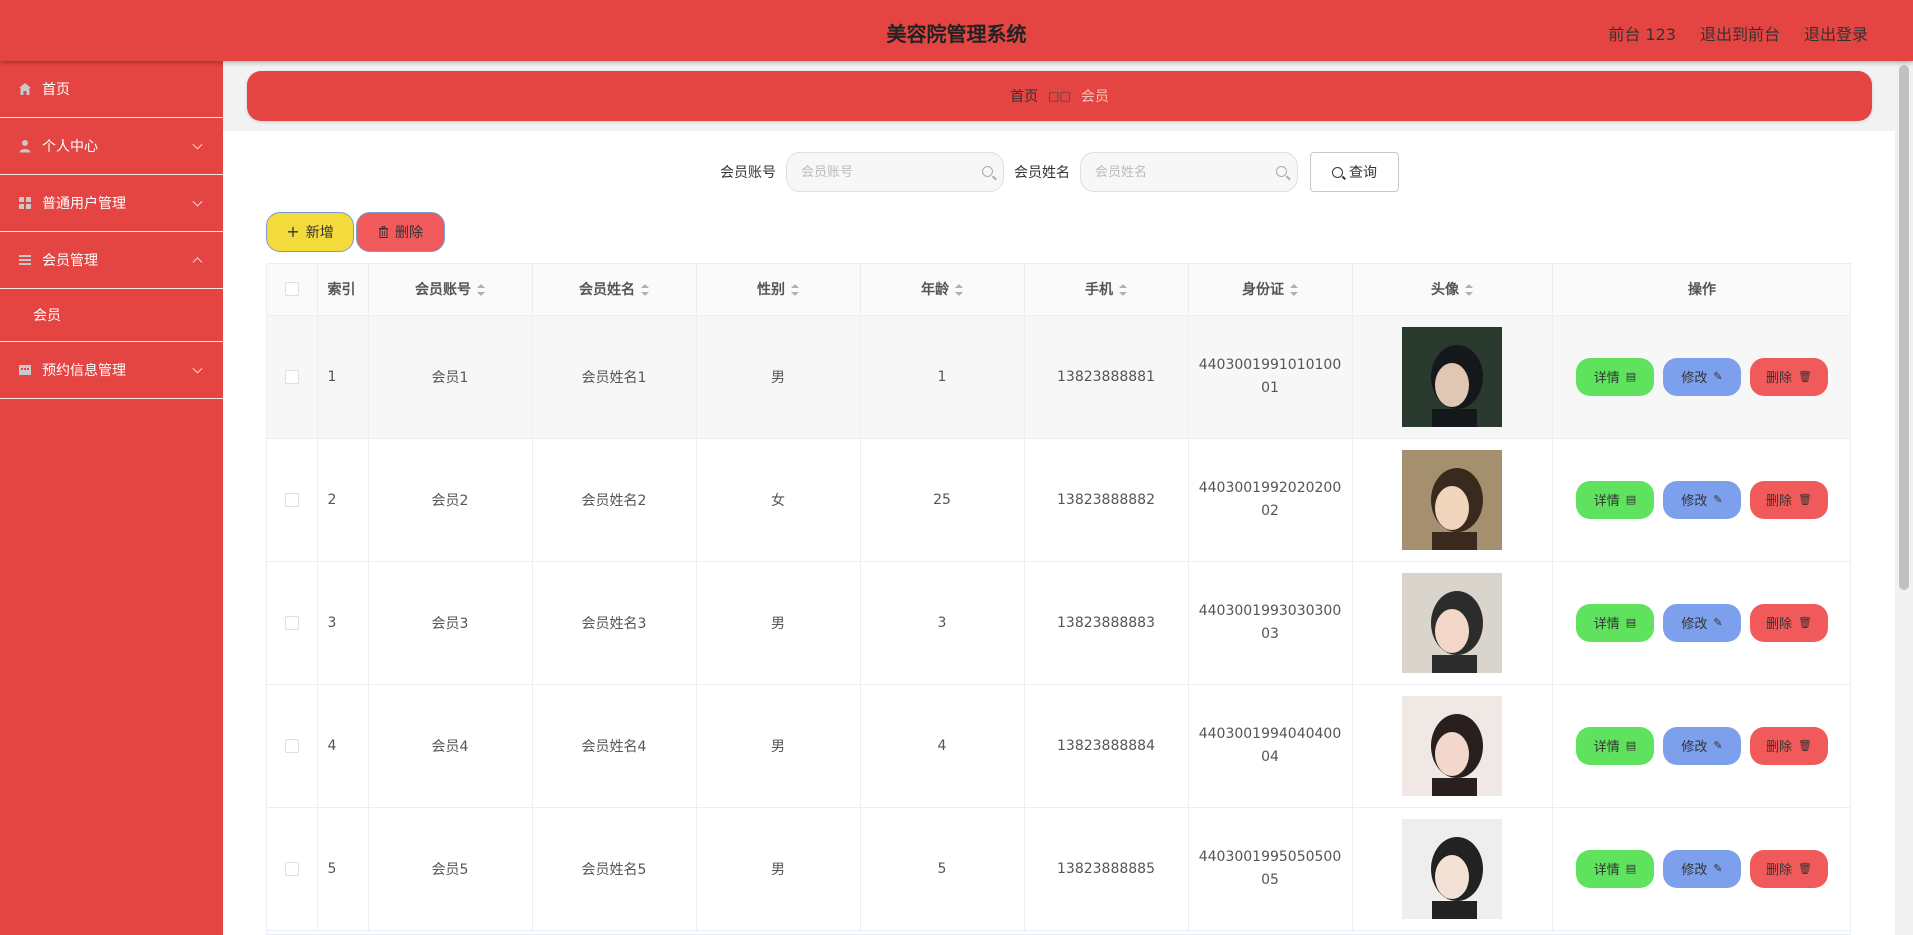 The width and height of the screenshot is (1913, 935). What do you see at coordinates (1642, 33) in the screenshot?
I see `current-user-link: 前台 123` at bounding box center [1642, 33].